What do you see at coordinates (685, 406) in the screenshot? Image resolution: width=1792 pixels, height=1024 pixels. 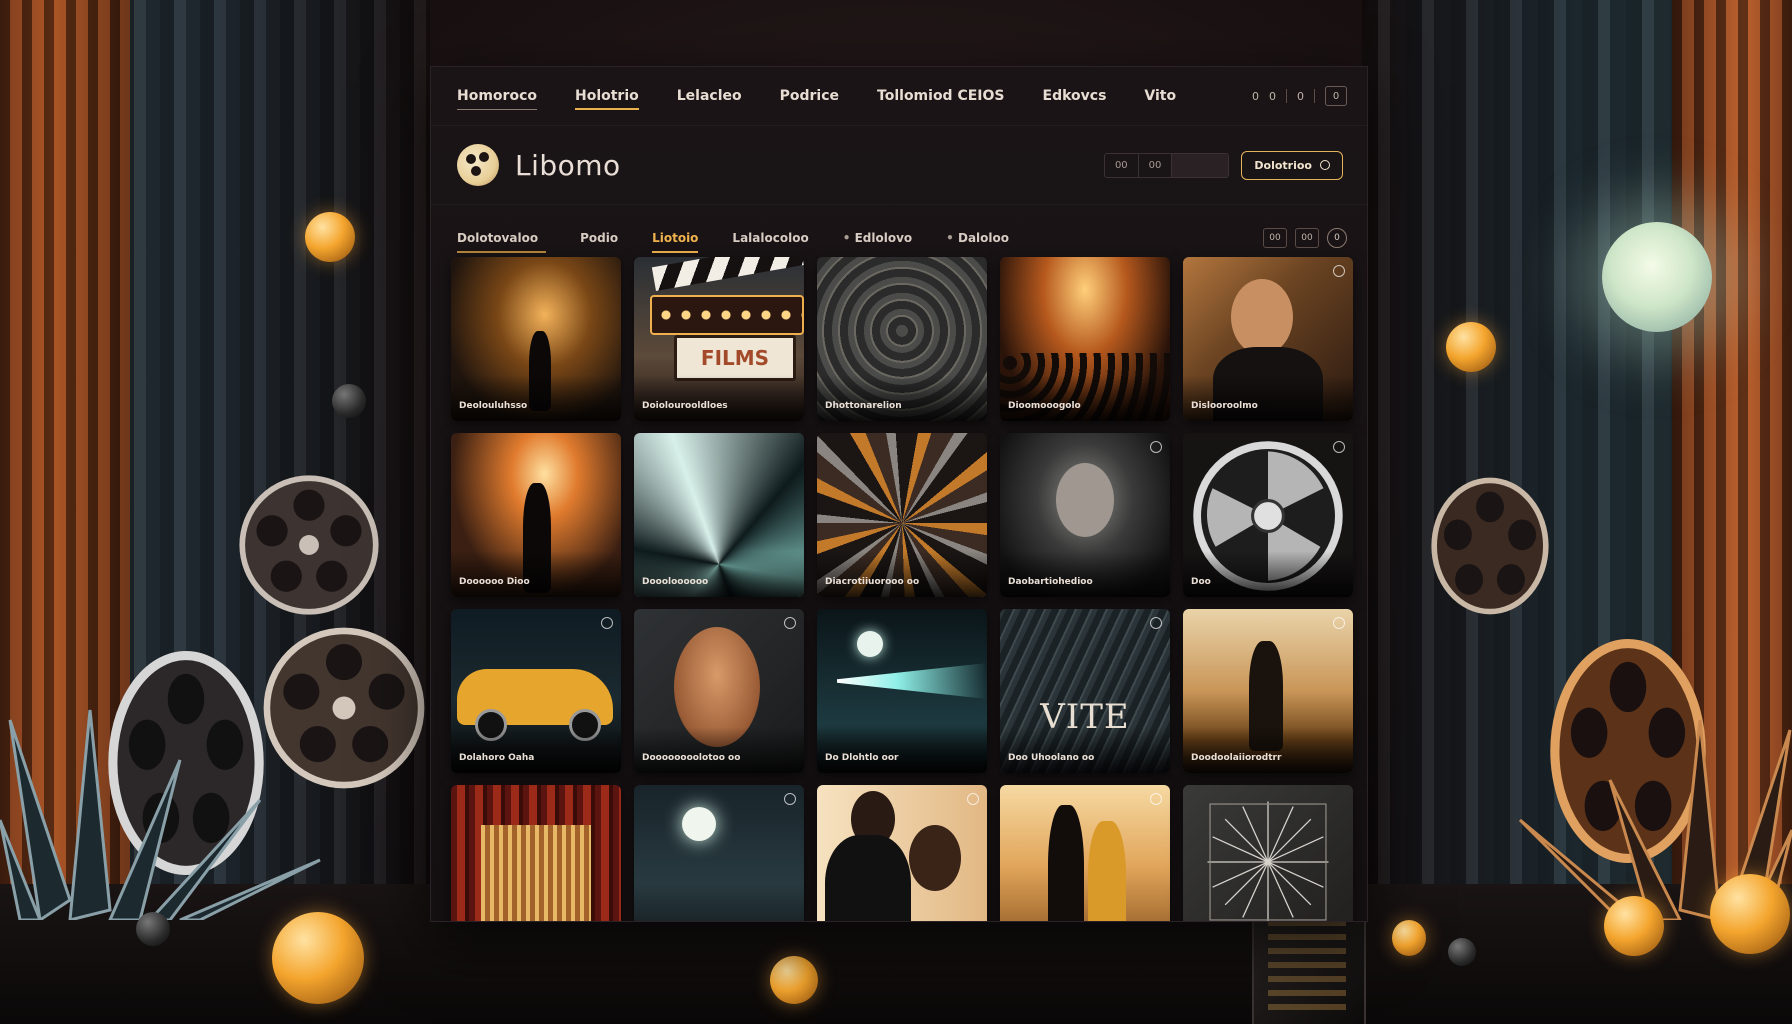 I see `movie-title: Doiolourooldloes` at bounding box center [685, 406].